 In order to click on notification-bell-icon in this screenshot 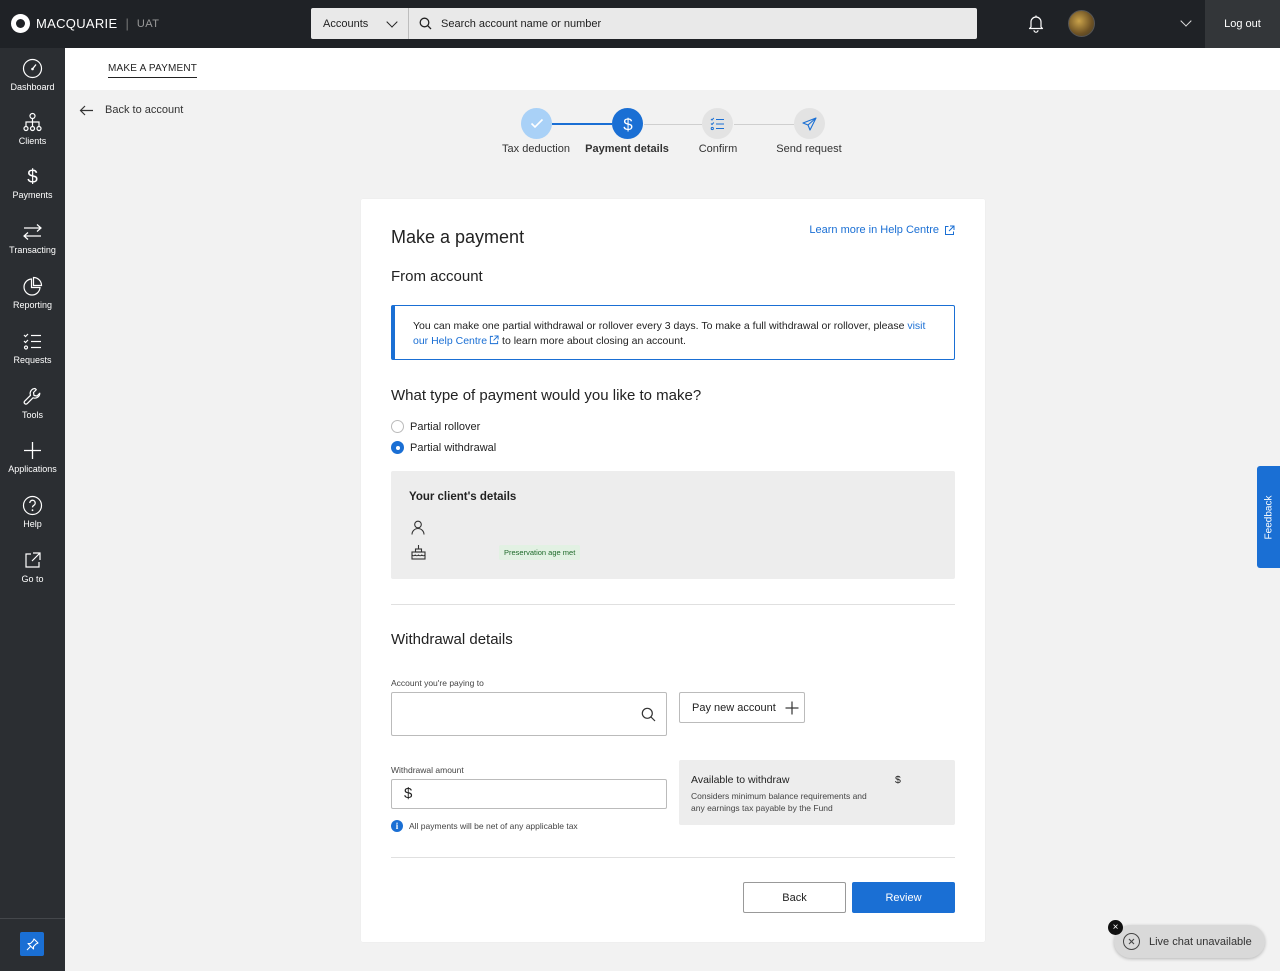, I will do `click(1036, 23)`.